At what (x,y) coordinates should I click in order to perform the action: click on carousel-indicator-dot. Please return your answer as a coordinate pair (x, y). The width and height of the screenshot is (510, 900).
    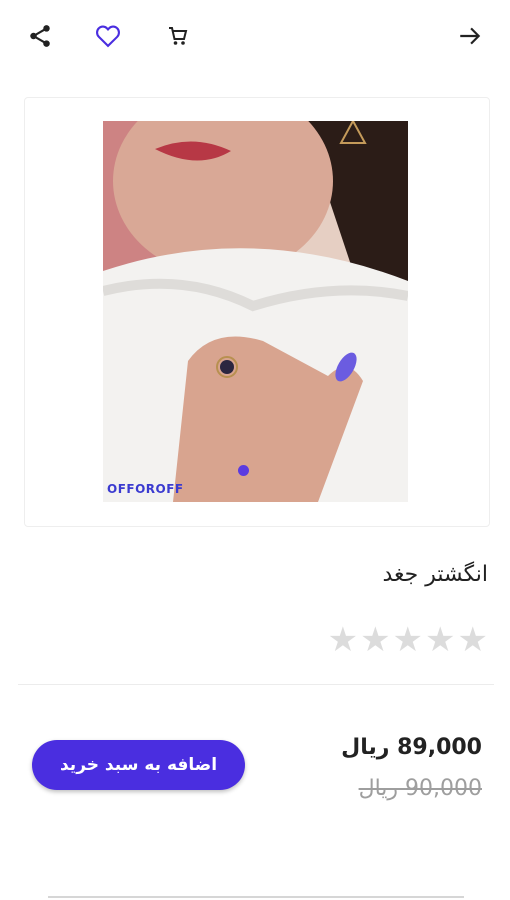
    Looking at the image, I should click on (243, 470).